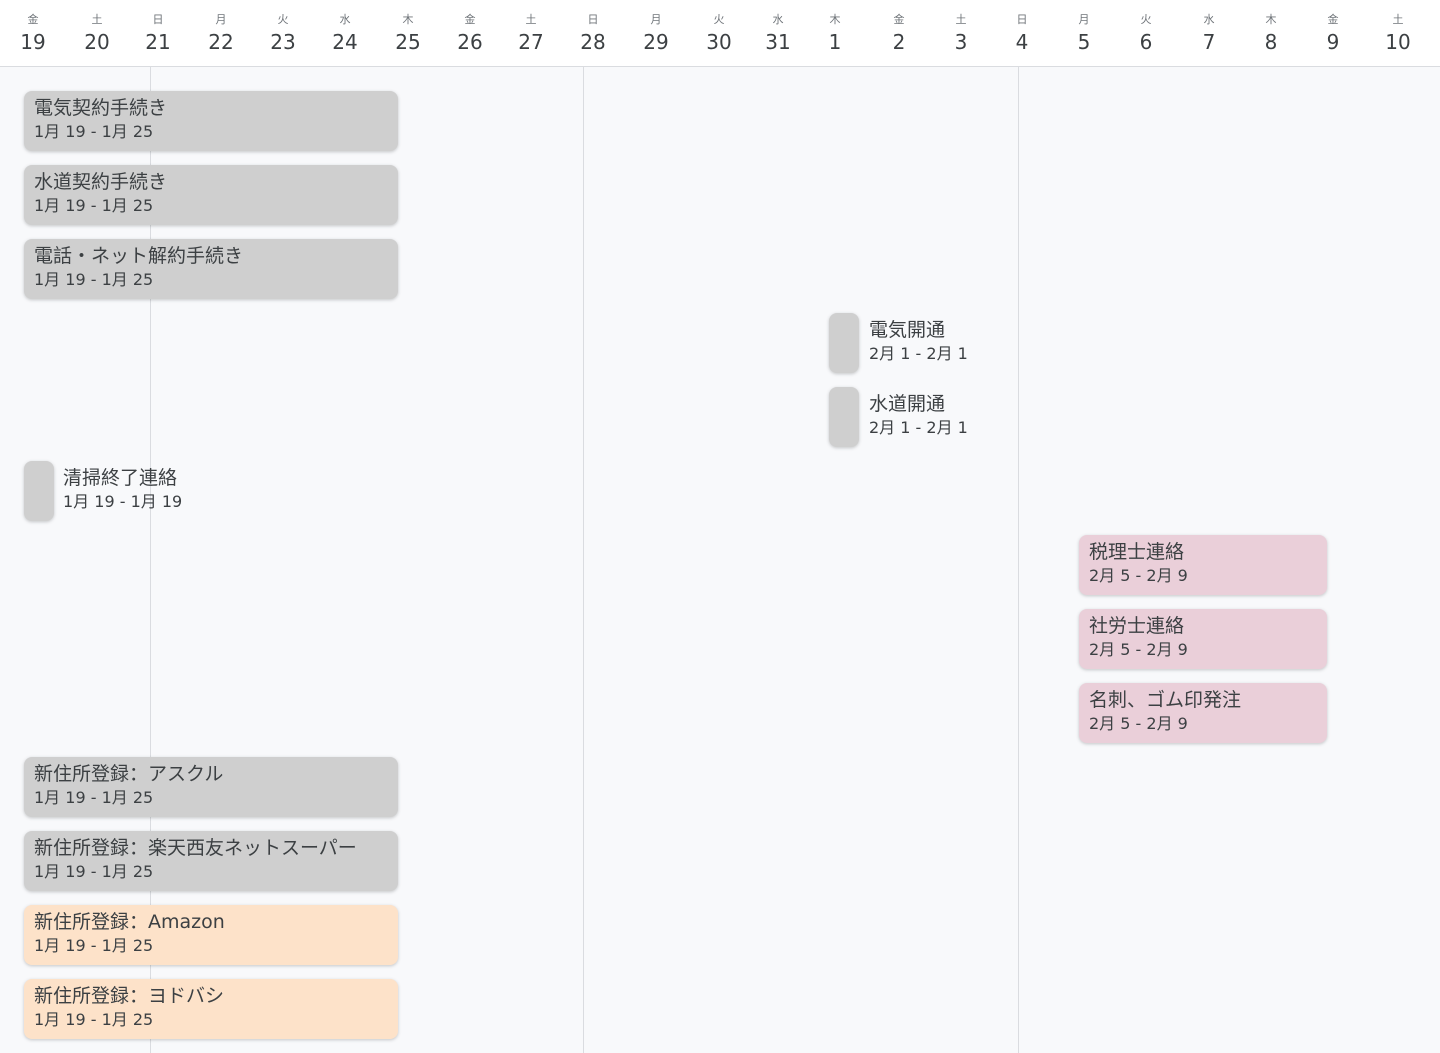  What do you see at coordinates (211, 1009) in the screenshot?
I see `event-bar: 新住所登録：ヨドバシ 1月 19 - 1月 25` at bounding box center [211, 1009].